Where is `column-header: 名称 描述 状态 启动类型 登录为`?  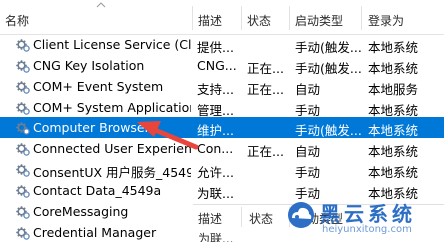 column-header: 名称 描述 状态 启动类型 登录为 is located at coordinates (222, 17).